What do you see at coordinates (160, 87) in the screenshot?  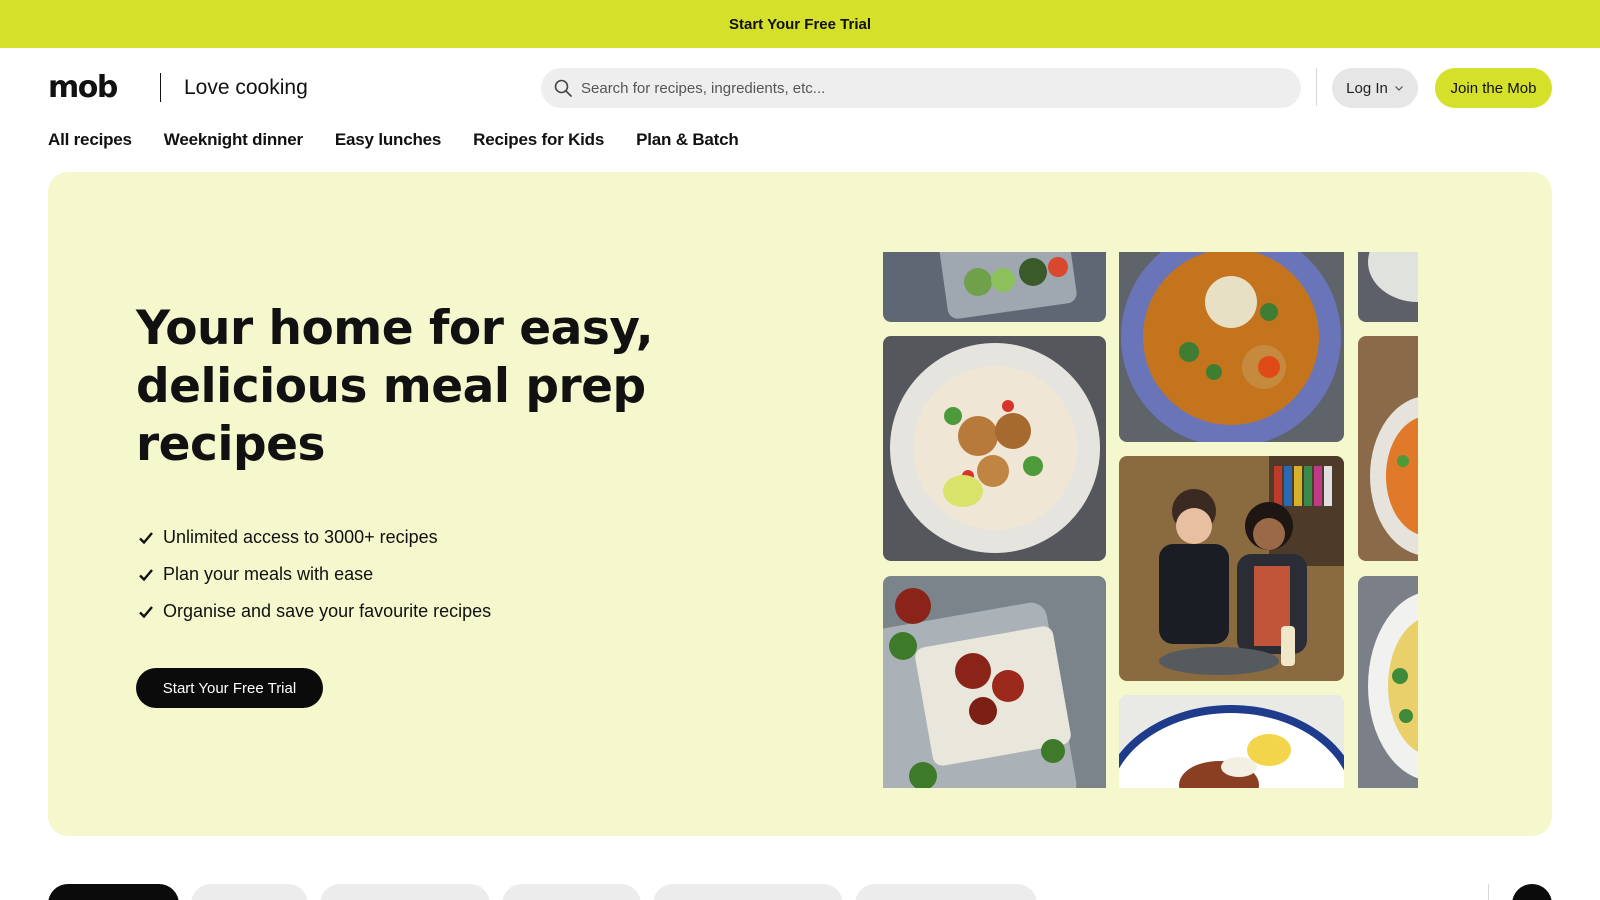 I see `logo-divider` at bounding box center [160, 87].